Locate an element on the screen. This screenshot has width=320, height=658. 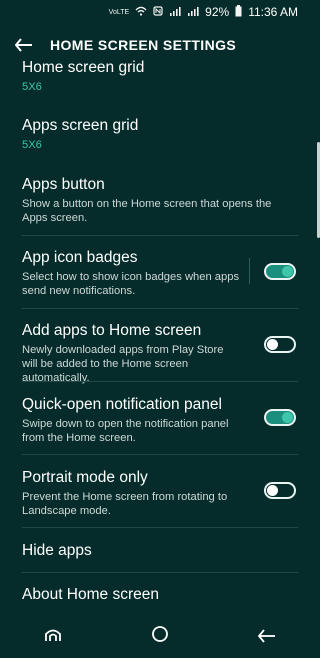
setting-title: Apps screen grid is located at coordinates (80, 125).